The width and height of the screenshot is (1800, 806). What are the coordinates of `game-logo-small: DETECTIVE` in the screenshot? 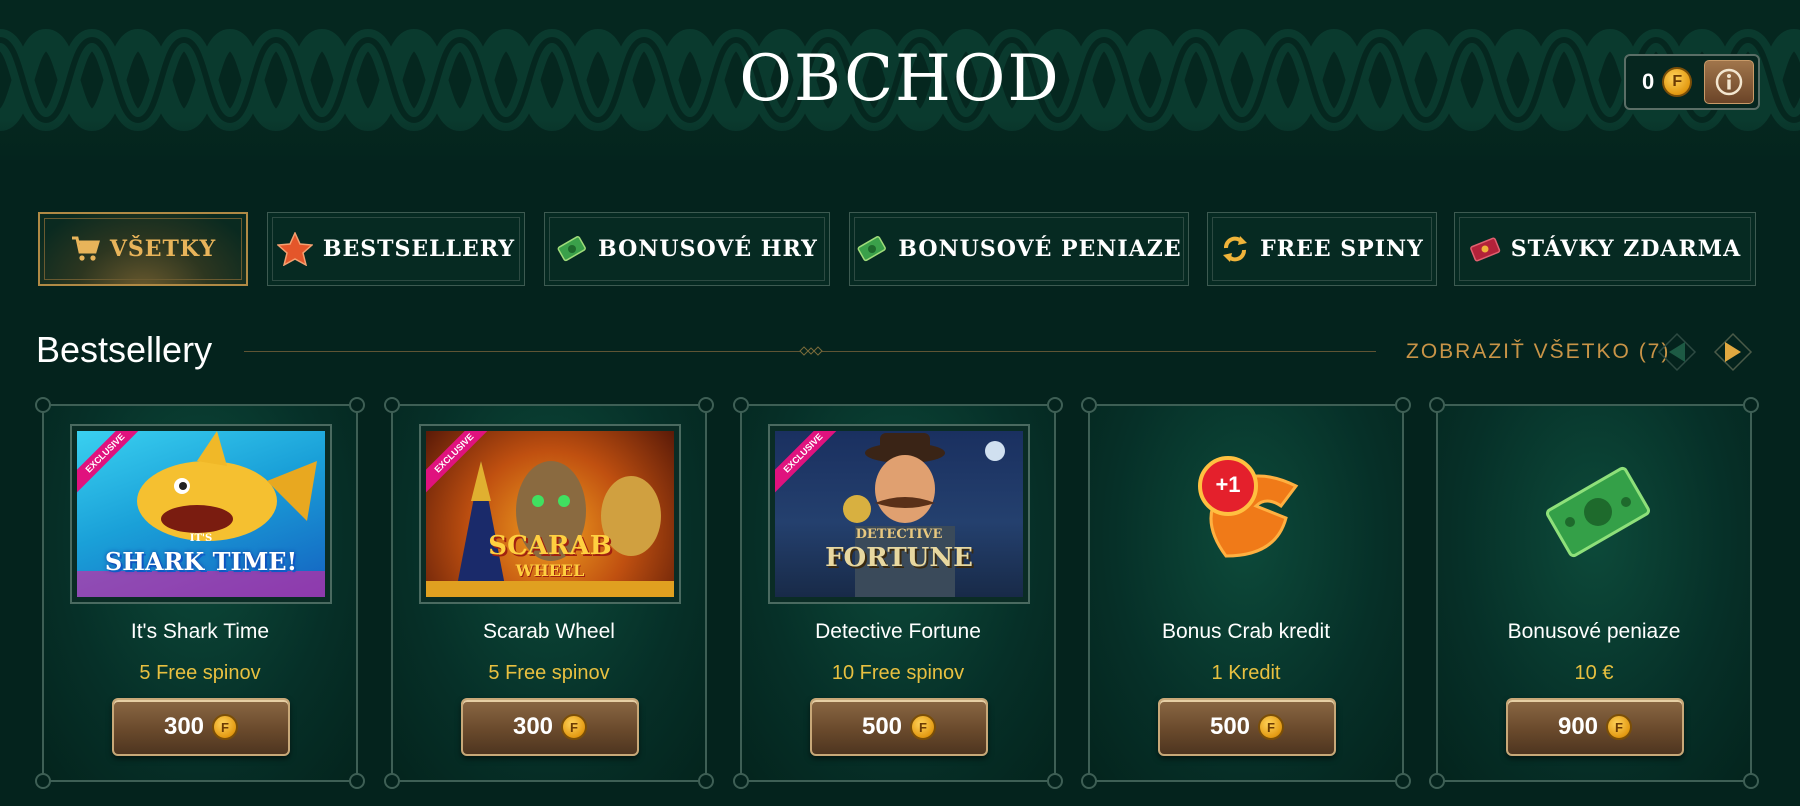 It's located at (899, 534).